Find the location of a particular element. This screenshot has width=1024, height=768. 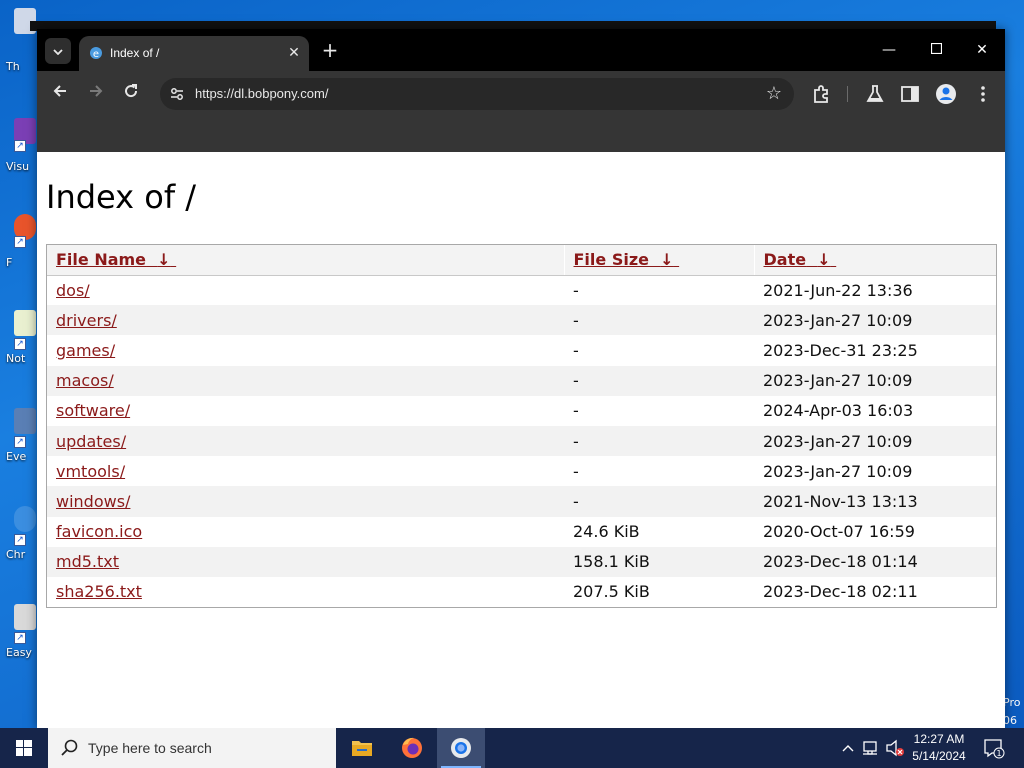

action-center-button: 1 is located at coordinates (994, 748).